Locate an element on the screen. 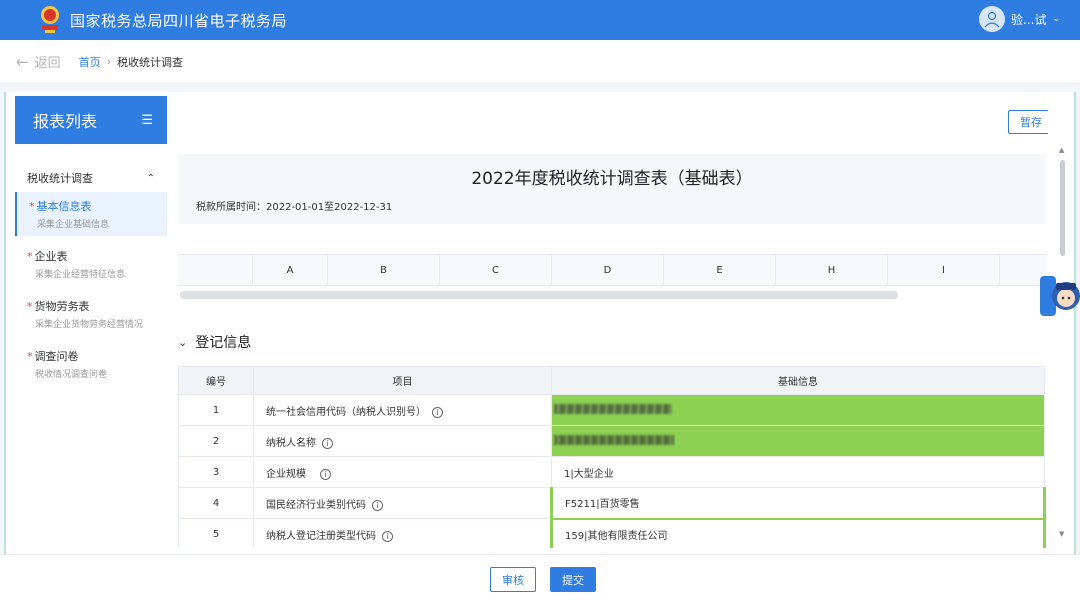 The height and width of the screenshot is (606, 1080). sidebar-item-label: 基本信息表 is located at coordinates (64, 206).